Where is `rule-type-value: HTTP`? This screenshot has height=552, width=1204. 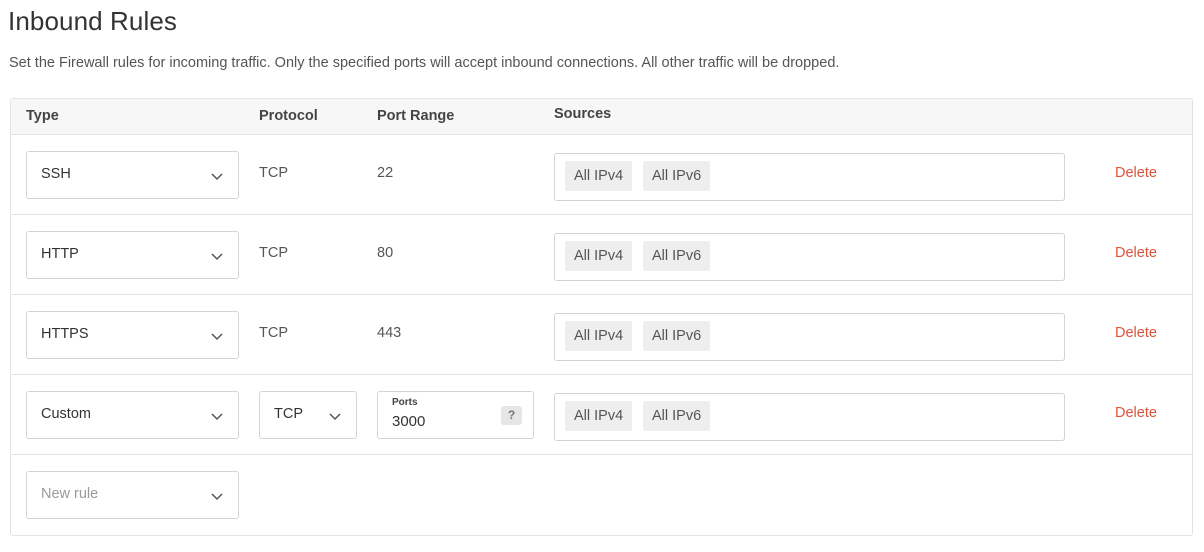 rule-type-value: HTTP is located at coordinates (60, 254).